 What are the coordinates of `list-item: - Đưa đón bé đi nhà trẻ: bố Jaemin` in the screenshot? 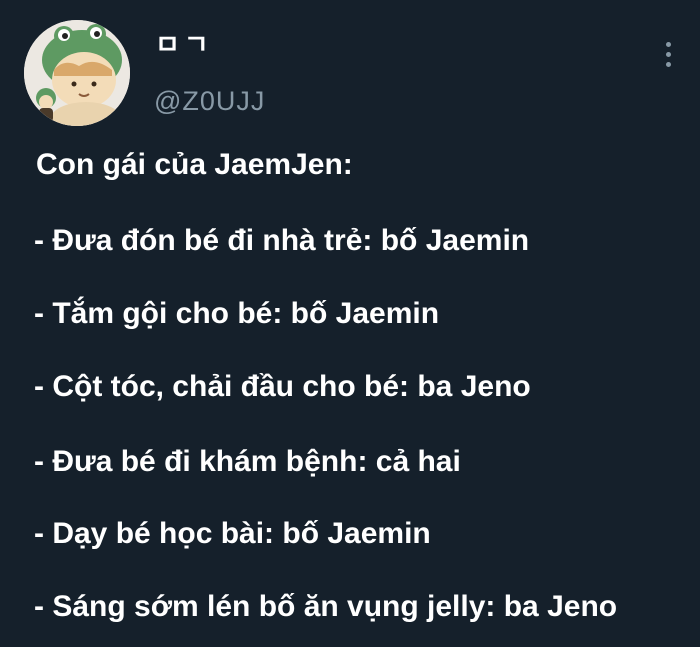 It's located at (282, 240).